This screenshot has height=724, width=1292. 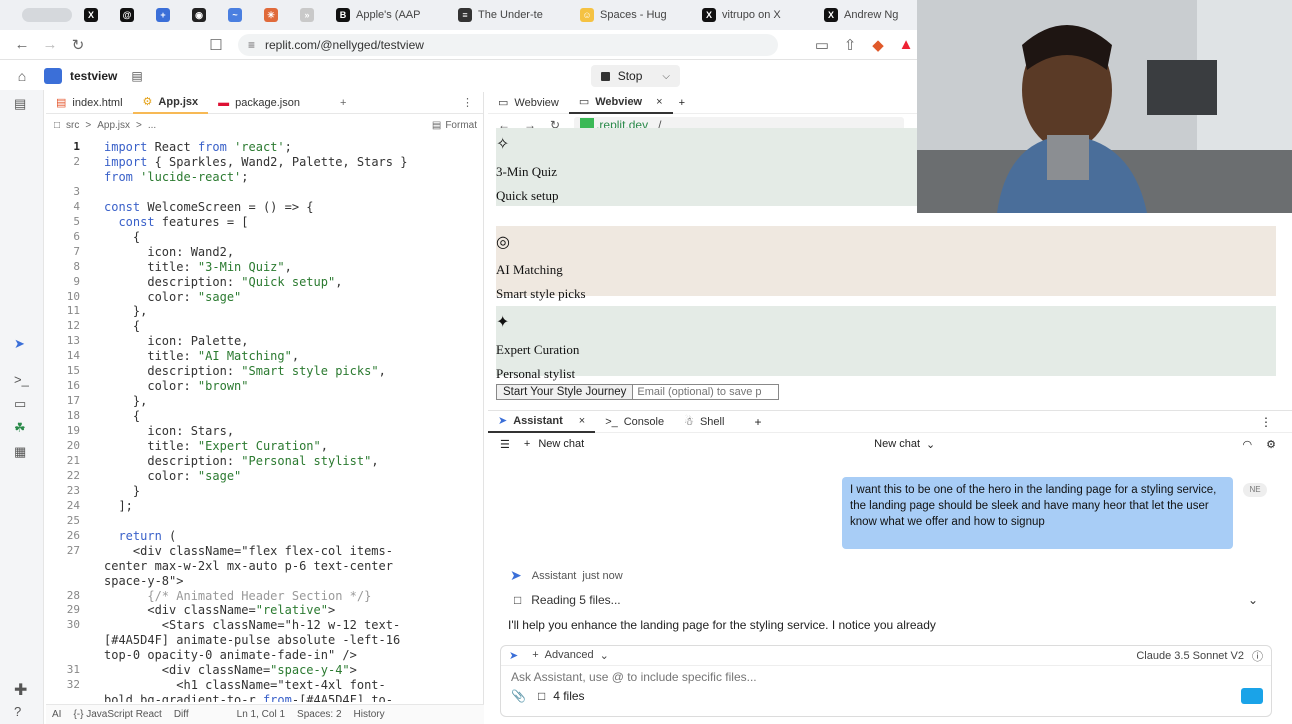 What do you see at coordinates (47, 15) in the screenshot?
I see `window-controls` at bounding box center [47, 15].